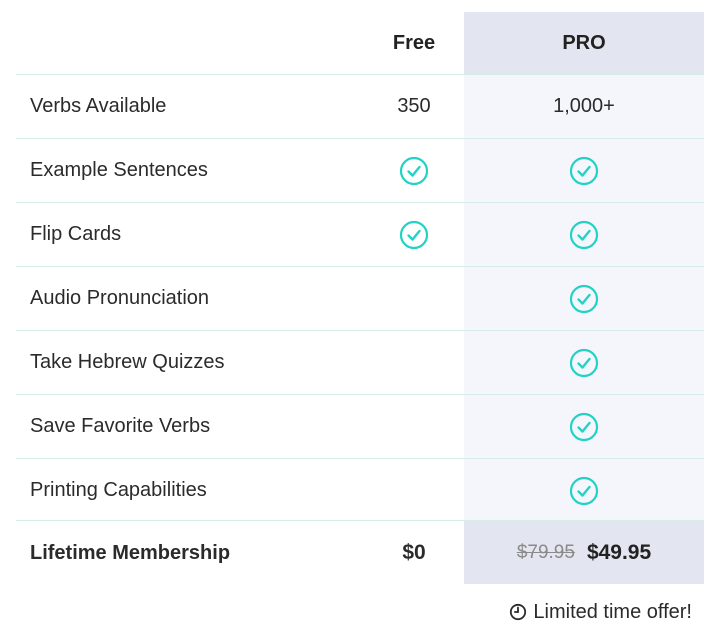  Describe the element at coordinates (120, 426) in the screenshot. I see `feature-label: Save Favorite Verbs` at that location.